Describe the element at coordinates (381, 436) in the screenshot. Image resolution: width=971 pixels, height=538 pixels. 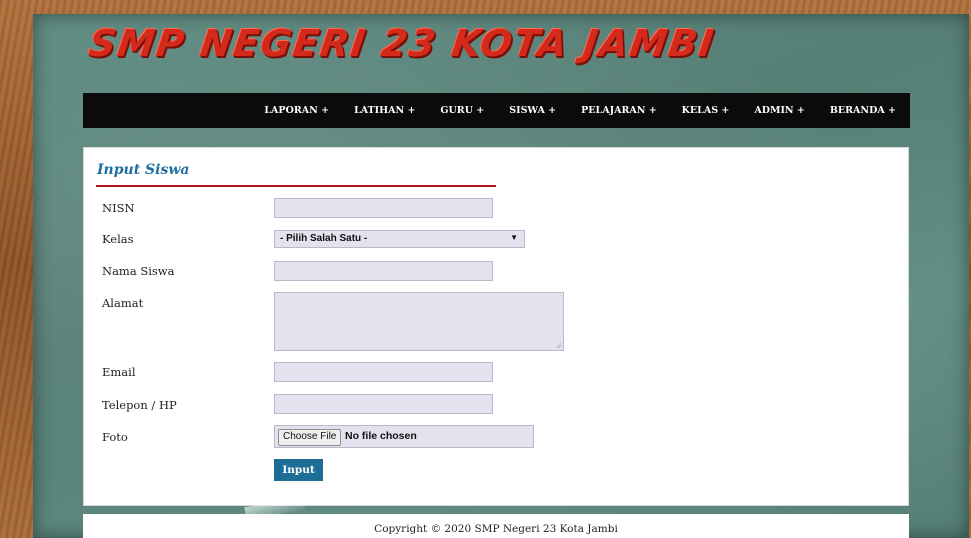
I see `file-status-text: No file chosen` at that location.